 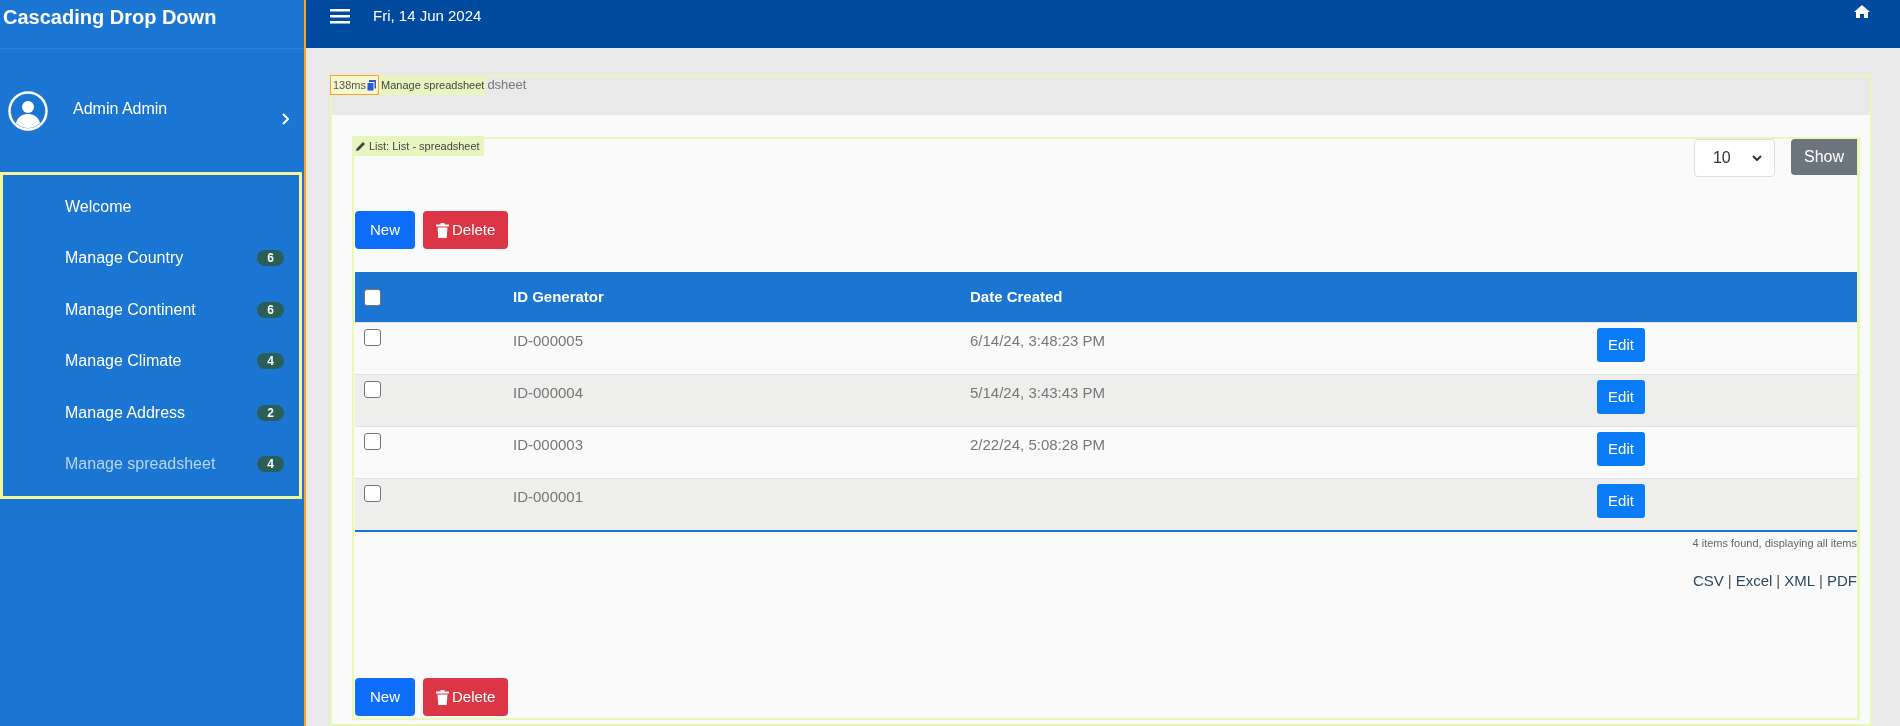 What do you see at coordinates (1708, 580) in the screenshot?
I see `export-link: CSV` at bounding box center [1708, 580].